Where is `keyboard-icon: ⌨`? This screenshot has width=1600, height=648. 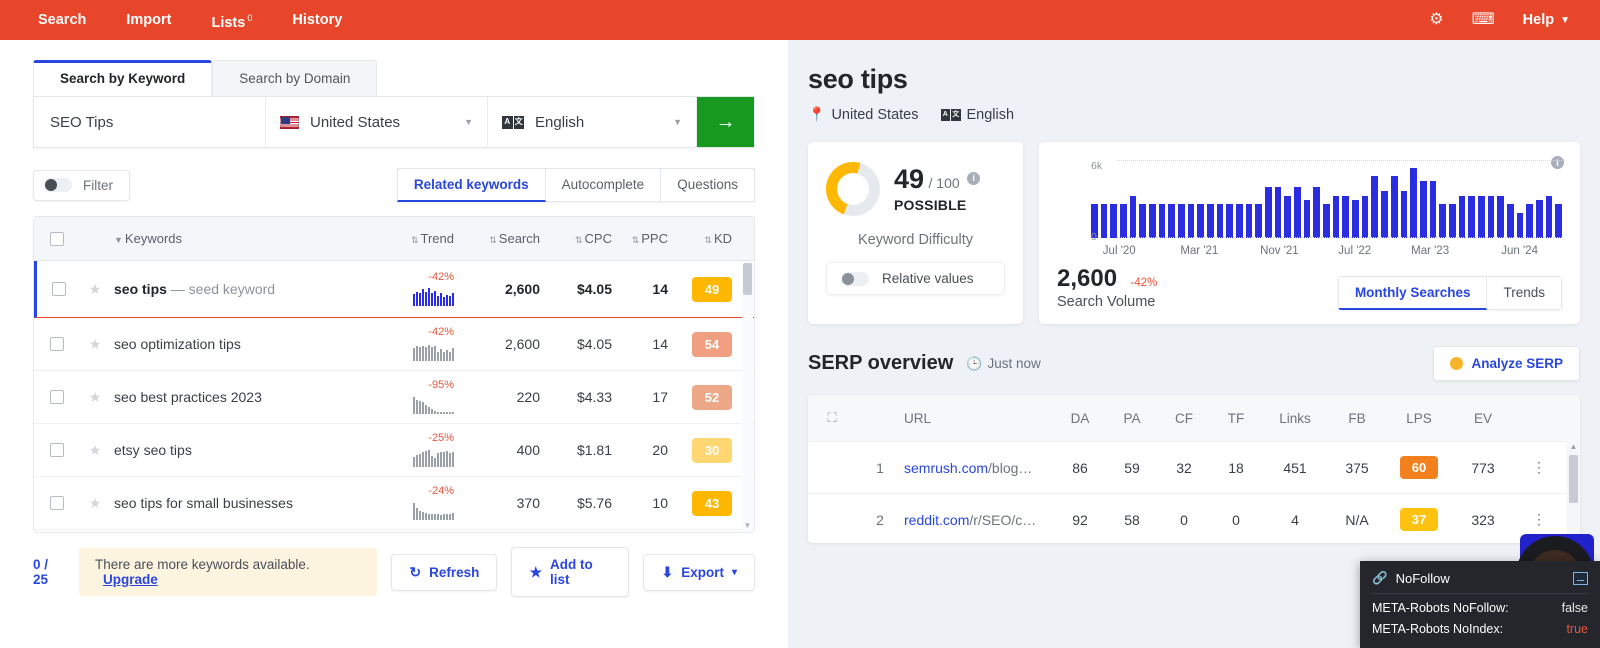 keyboard-icon: ⌨ is located at coordinates (1483, 20).